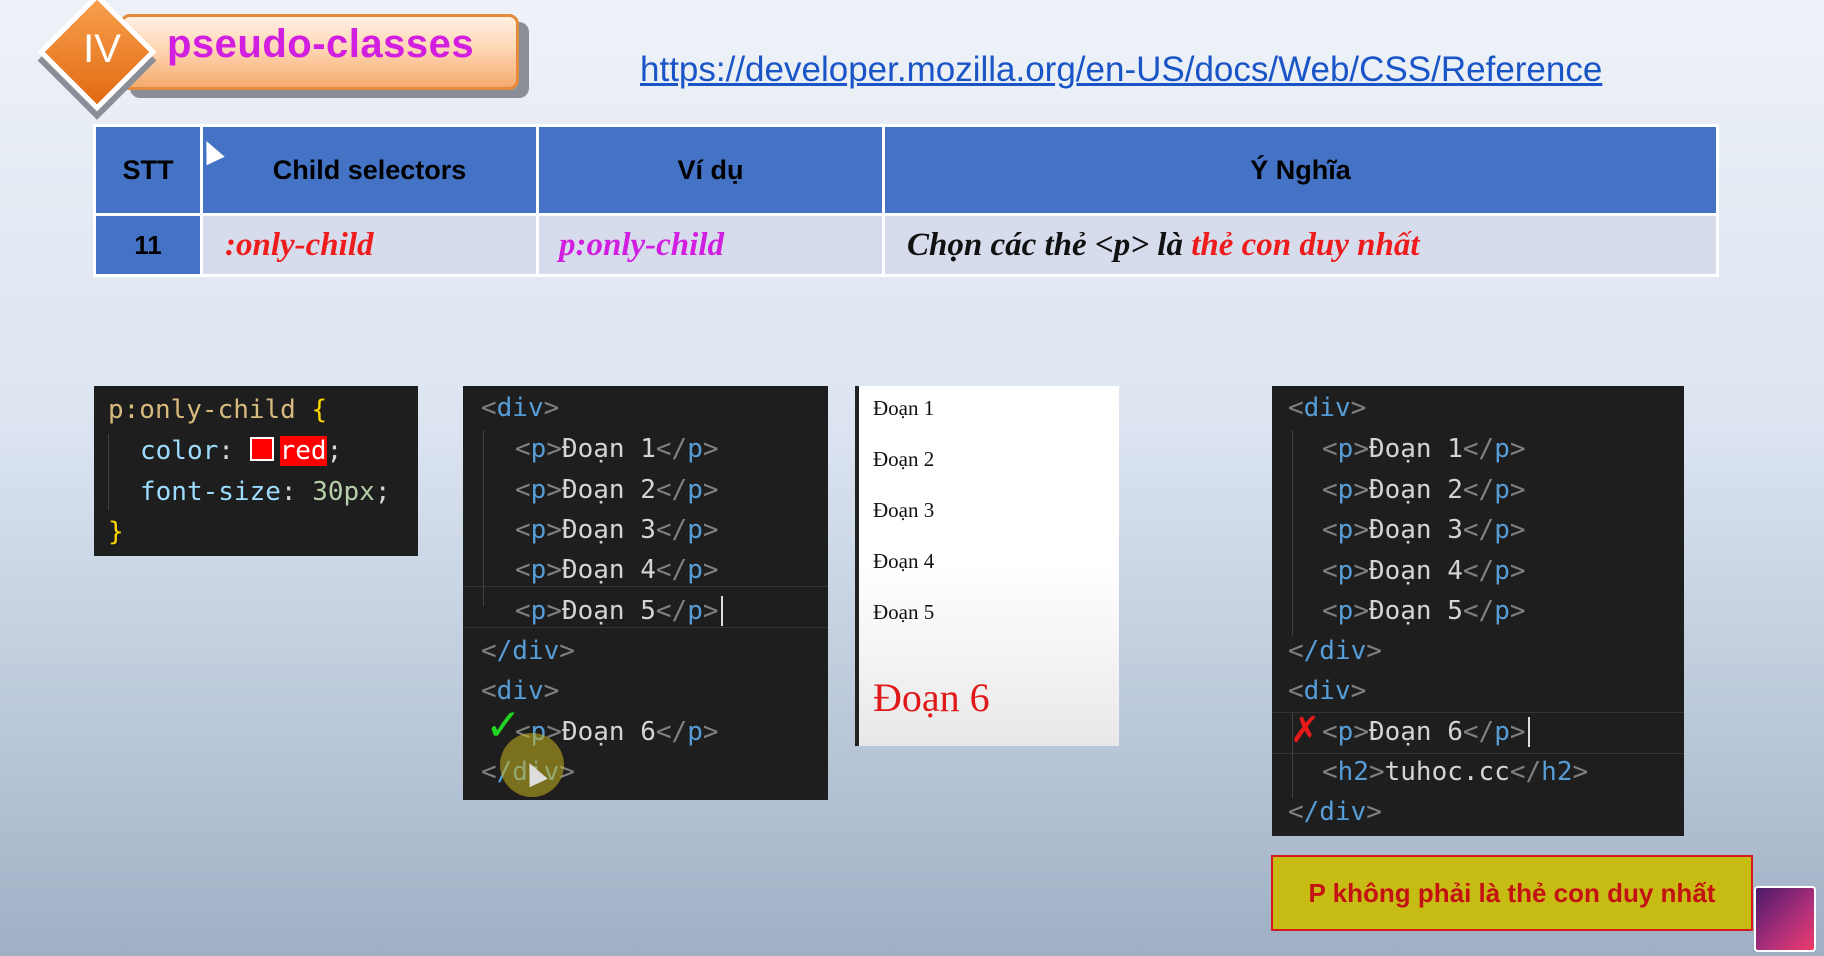 The width and height of the screenshot is (1824, 956). What do you see at coordinates (641, 244) in the screenshot?
I see `row-example-text: p:only-child` at bounding box center [641, 244].